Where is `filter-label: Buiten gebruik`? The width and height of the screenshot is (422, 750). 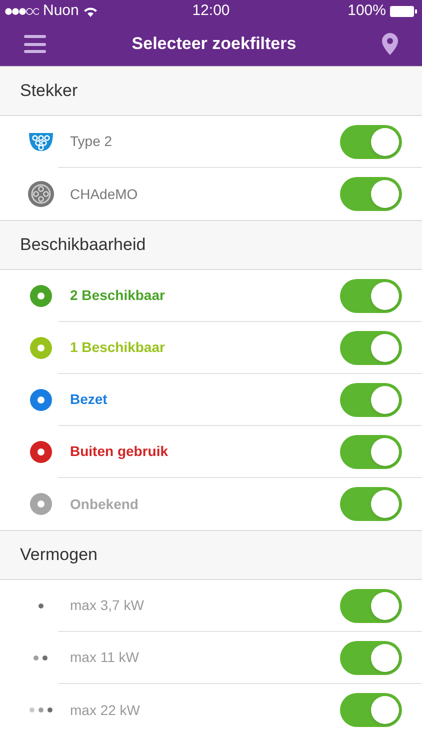
filter-label: Buiten gebruik is located at coordinates (119, 451).